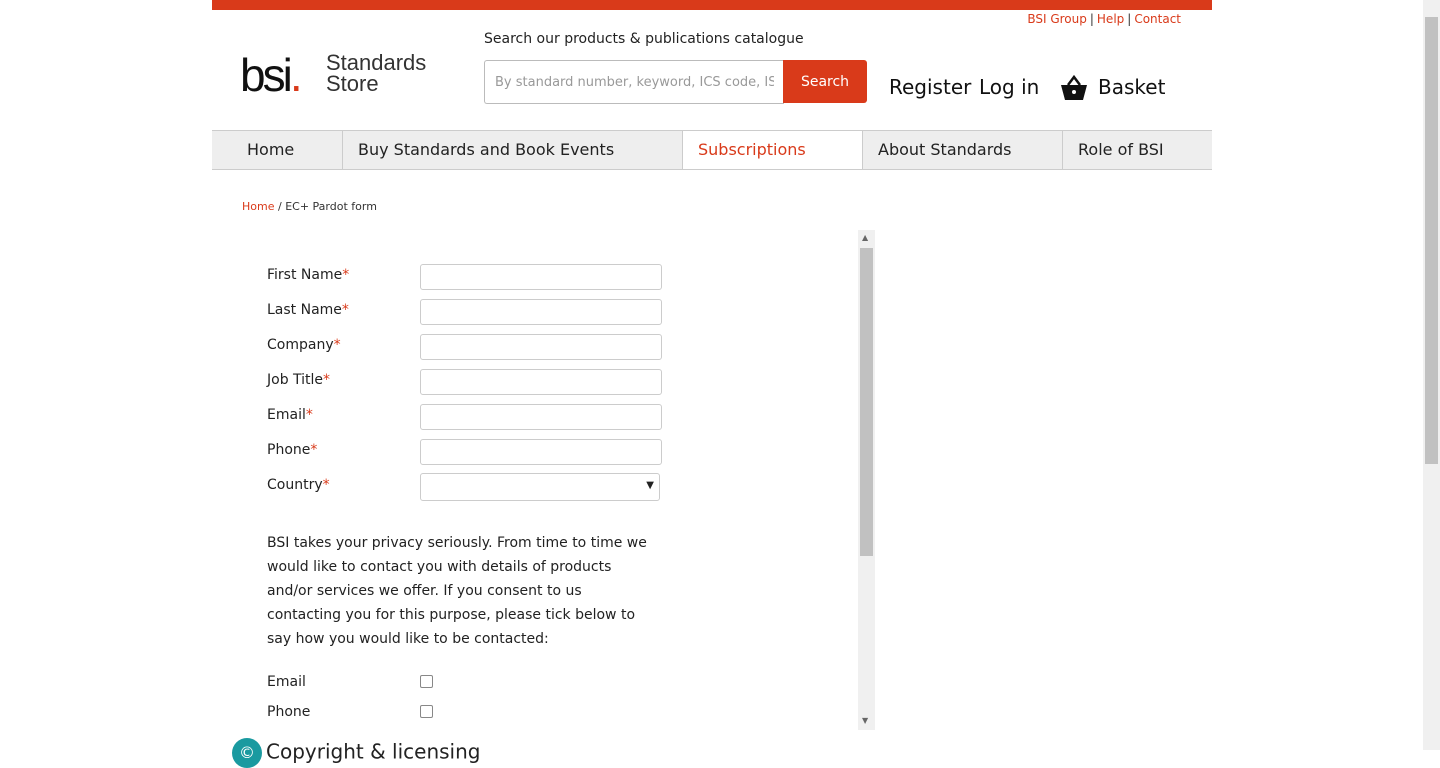 The image size is (1440, 768). I want to click on copyright-licensing-heading: © Copyright & licensing, so click(356, 753).